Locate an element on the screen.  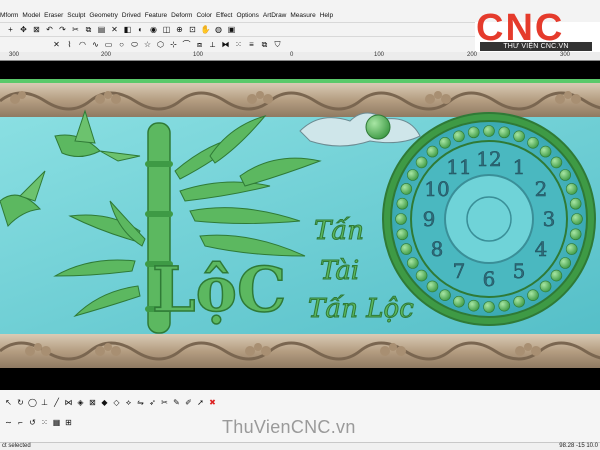
flip-icon: ⇋ is located at coordinates (140, 402).